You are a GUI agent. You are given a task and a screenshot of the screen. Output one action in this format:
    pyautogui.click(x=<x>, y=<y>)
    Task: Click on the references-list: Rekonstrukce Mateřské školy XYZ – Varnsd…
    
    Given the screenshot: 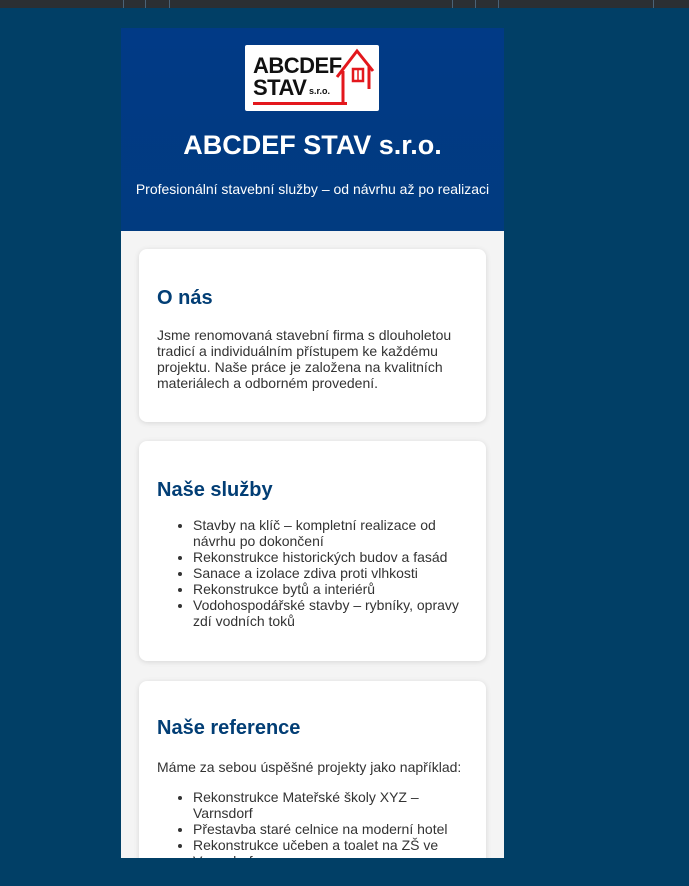 What is the action you would take?
    pyautogui.click(x=316, y=823)
    